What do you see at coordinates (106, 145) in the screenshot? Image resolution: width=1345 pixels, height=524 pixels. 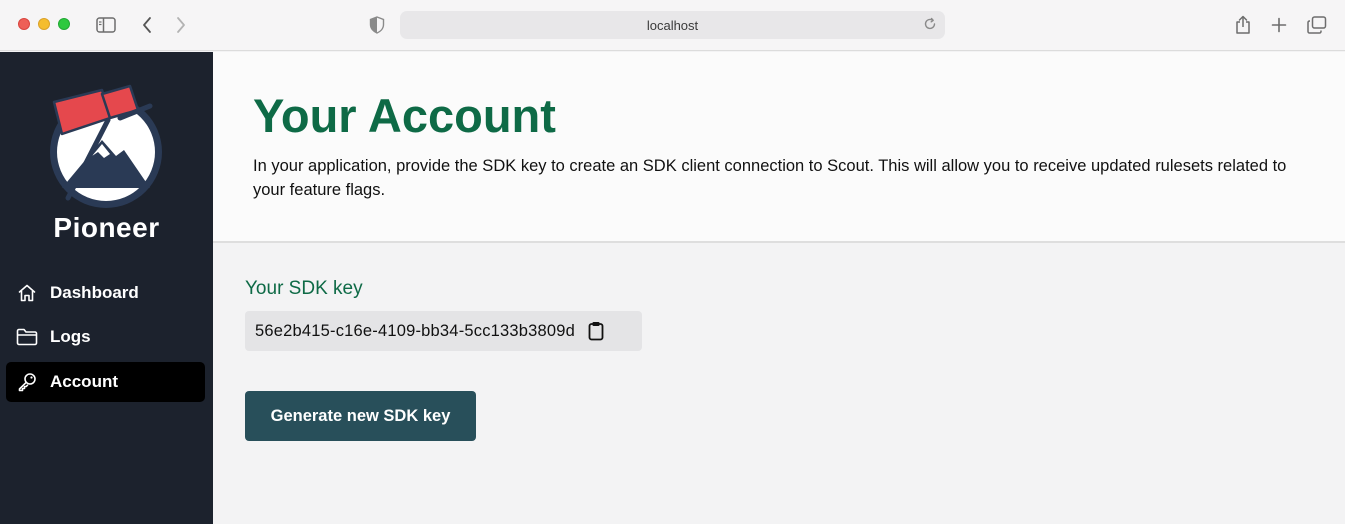 I see `pioneer-logo` at bounding box center [106, 145].